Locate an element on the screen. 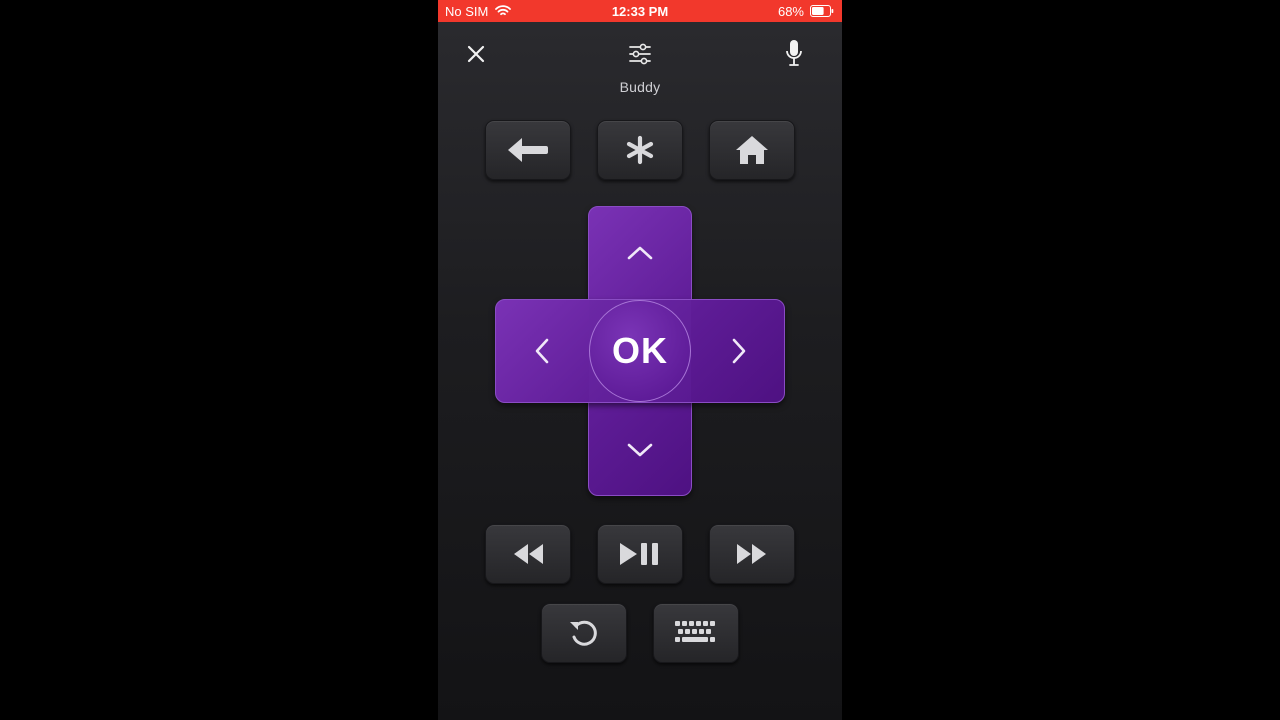 The width and height of the screenshot is (1280, 720). chevron-down-icon is located at coordinates (640, 449).